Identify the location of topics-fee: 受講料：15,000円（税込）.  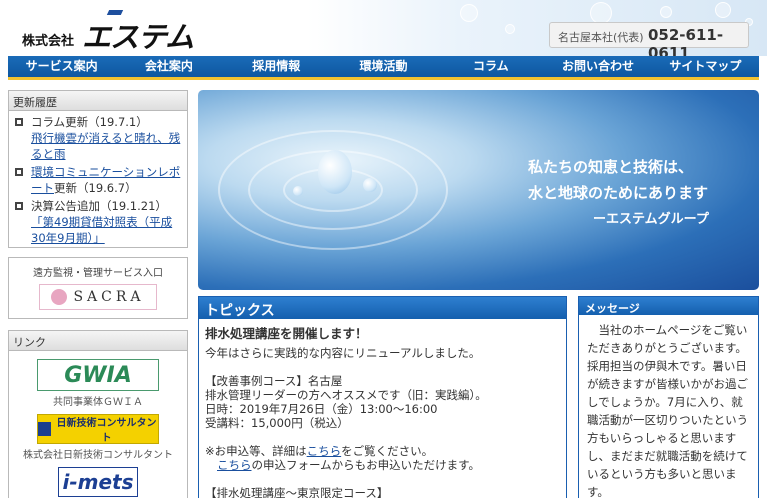
(277, 423).